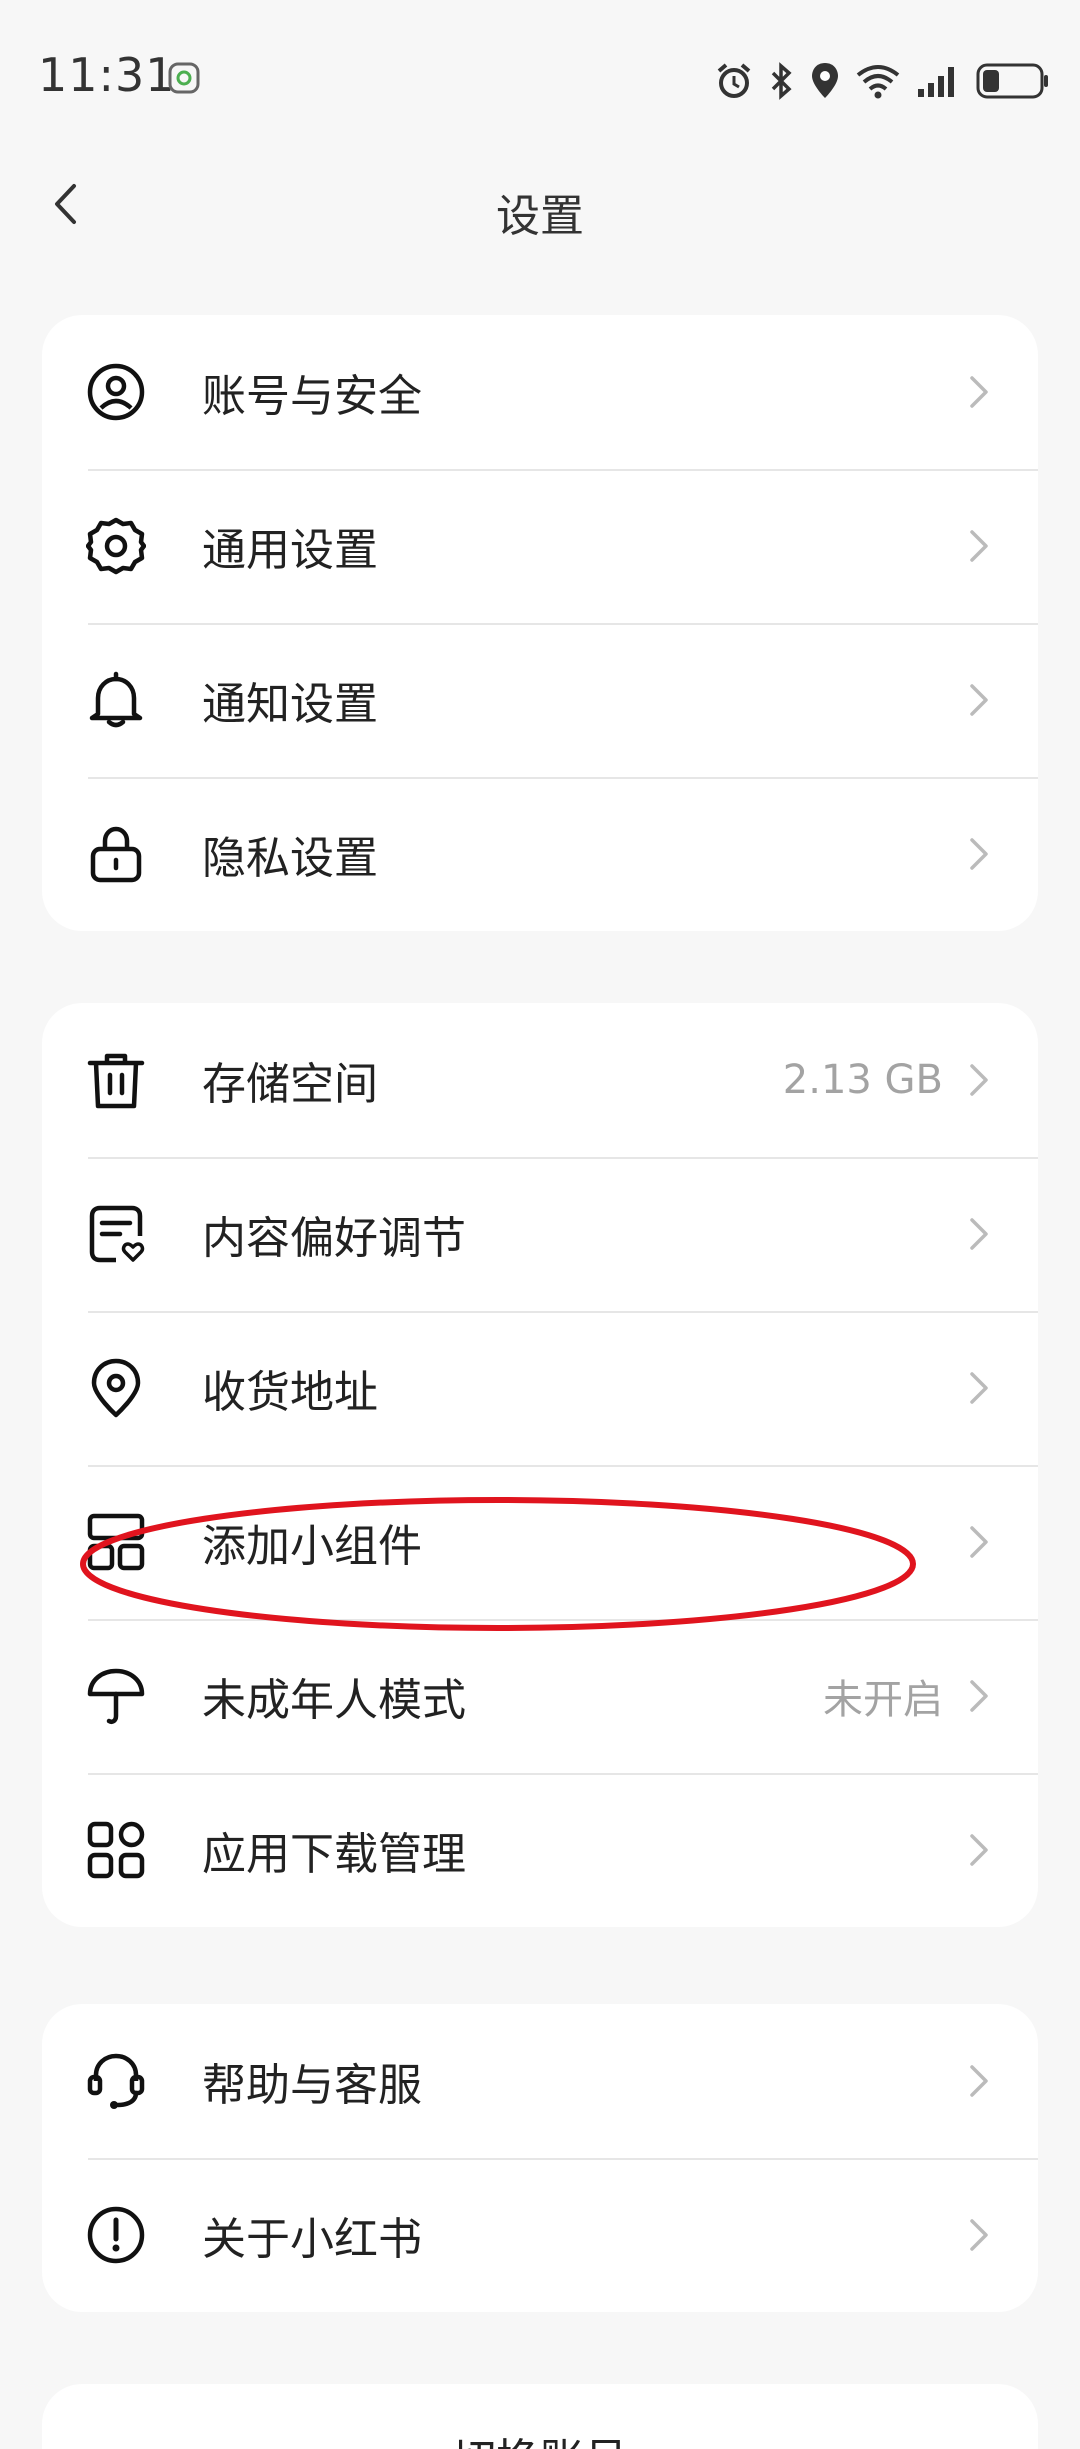  I want to click on settings-item-label: 帮助与客服, so click(312, 2085).